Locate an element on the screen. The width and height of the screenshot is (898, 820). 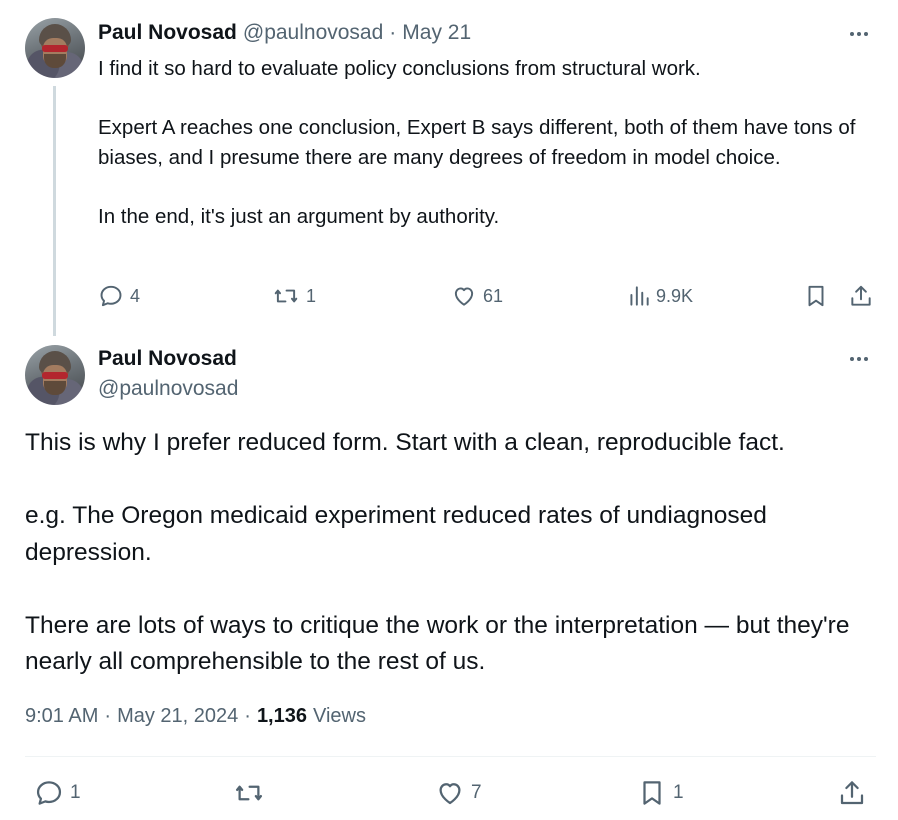
tweet-time: 9:01 AM is located at coordinates (61, 716).